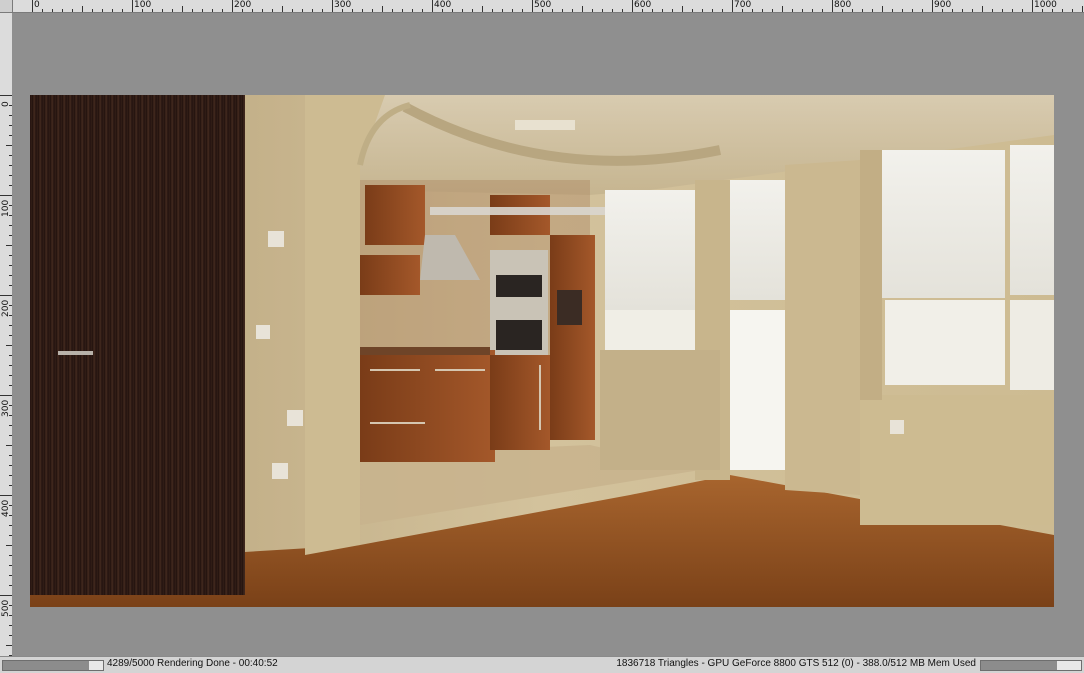  Describe the element at coordinates (192, 663) in the screenshot. I see `render-status-text: 4289/5000 Rendering Done - 00:40:52` at that location.